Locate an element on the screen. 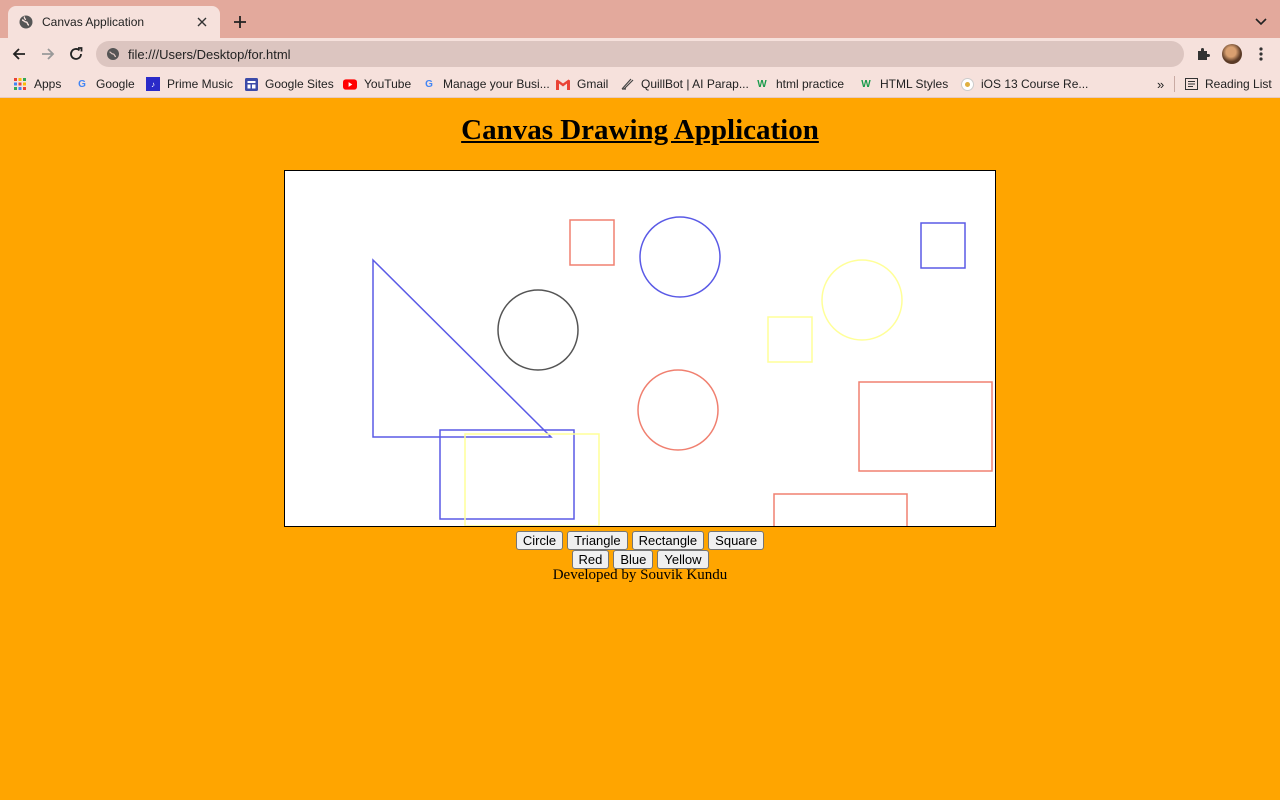 This screenshot has height=800, width=1280. reading-list-button: Reading List is located at coordinates (1228, 84).